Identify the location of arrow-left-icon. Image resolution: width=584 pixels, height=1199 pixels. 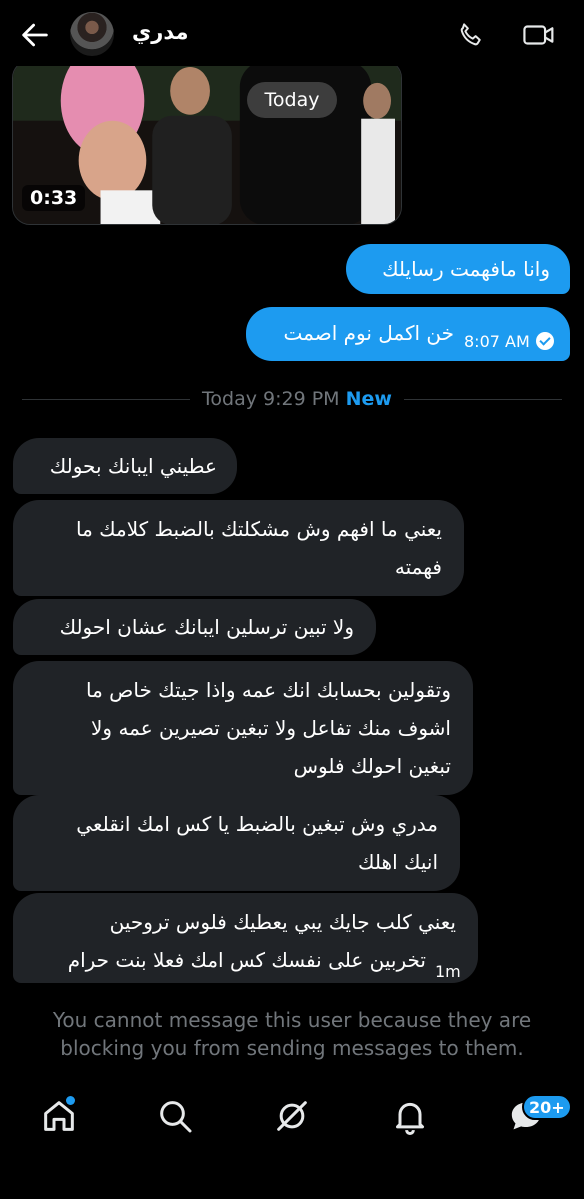
(35, 35).